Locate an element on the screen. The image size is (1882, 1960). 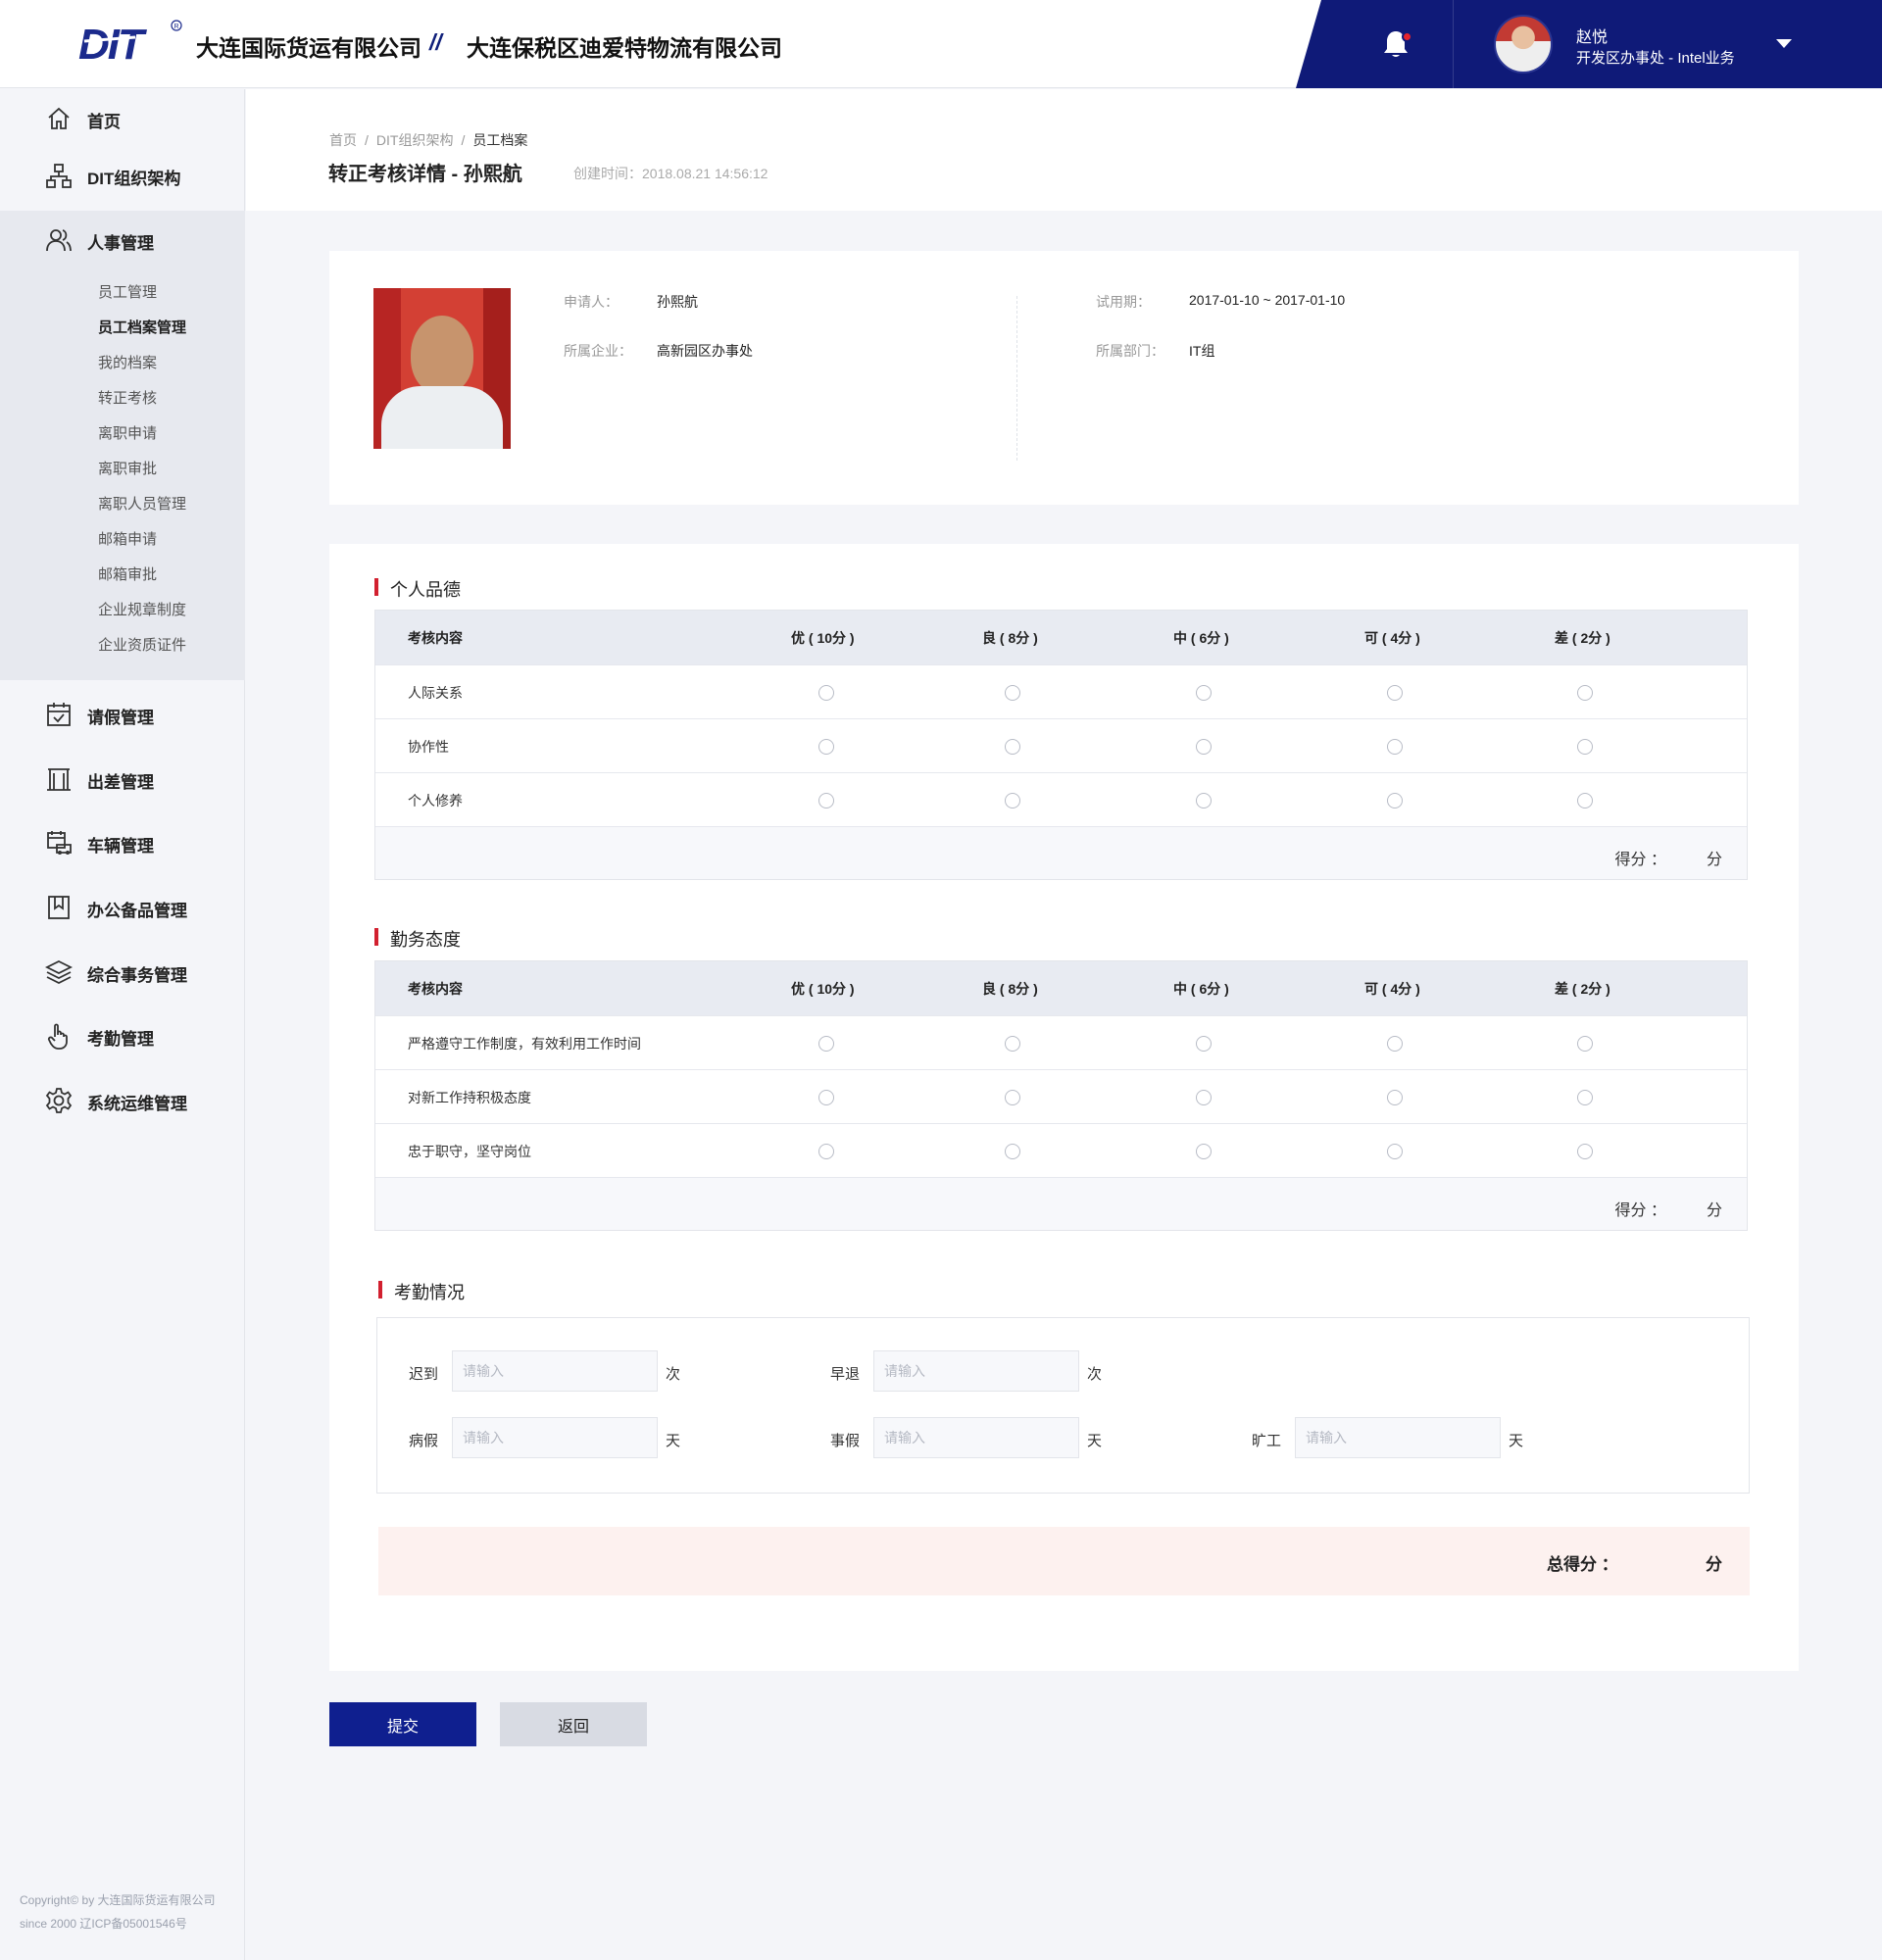
chevron-down-icon is located at coordinates (1784, 43).